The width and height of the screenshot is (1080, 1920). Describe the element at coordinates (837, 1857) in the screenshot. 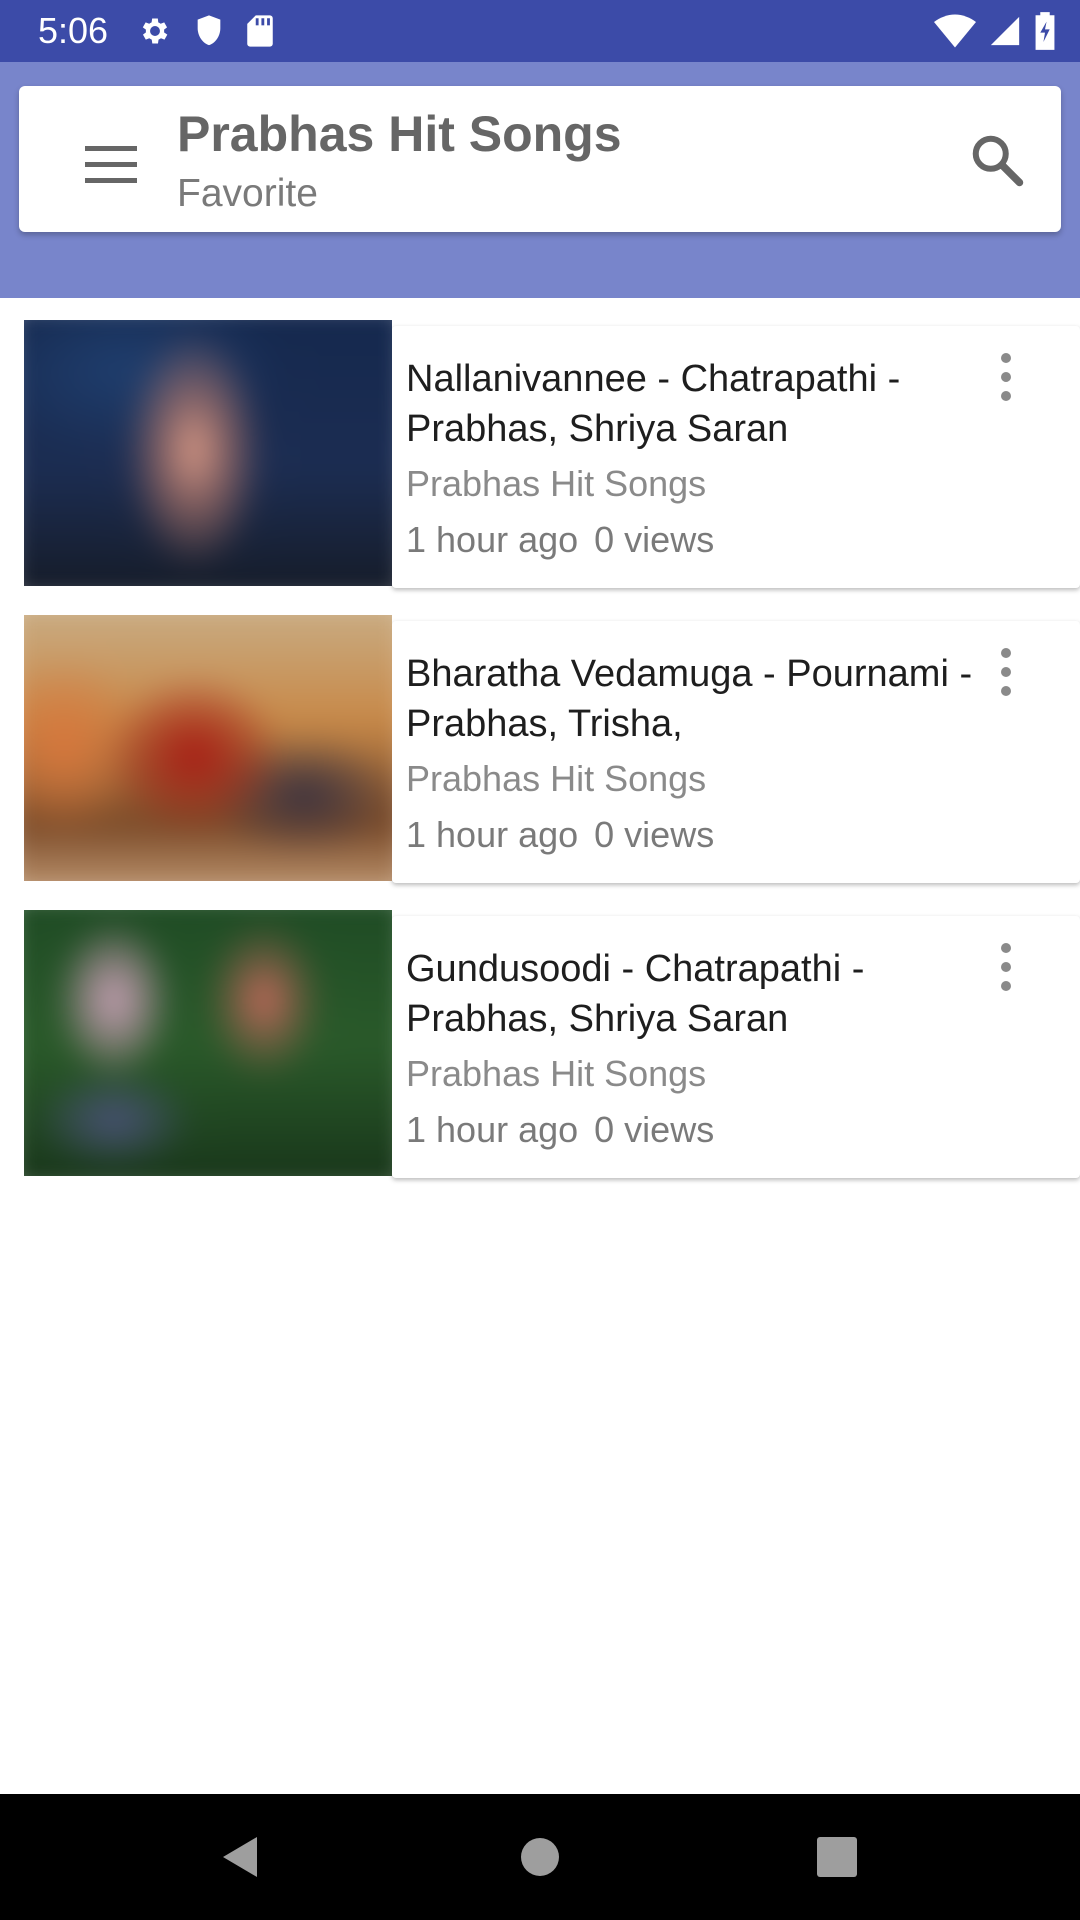

I see `recents-icon` at that location.